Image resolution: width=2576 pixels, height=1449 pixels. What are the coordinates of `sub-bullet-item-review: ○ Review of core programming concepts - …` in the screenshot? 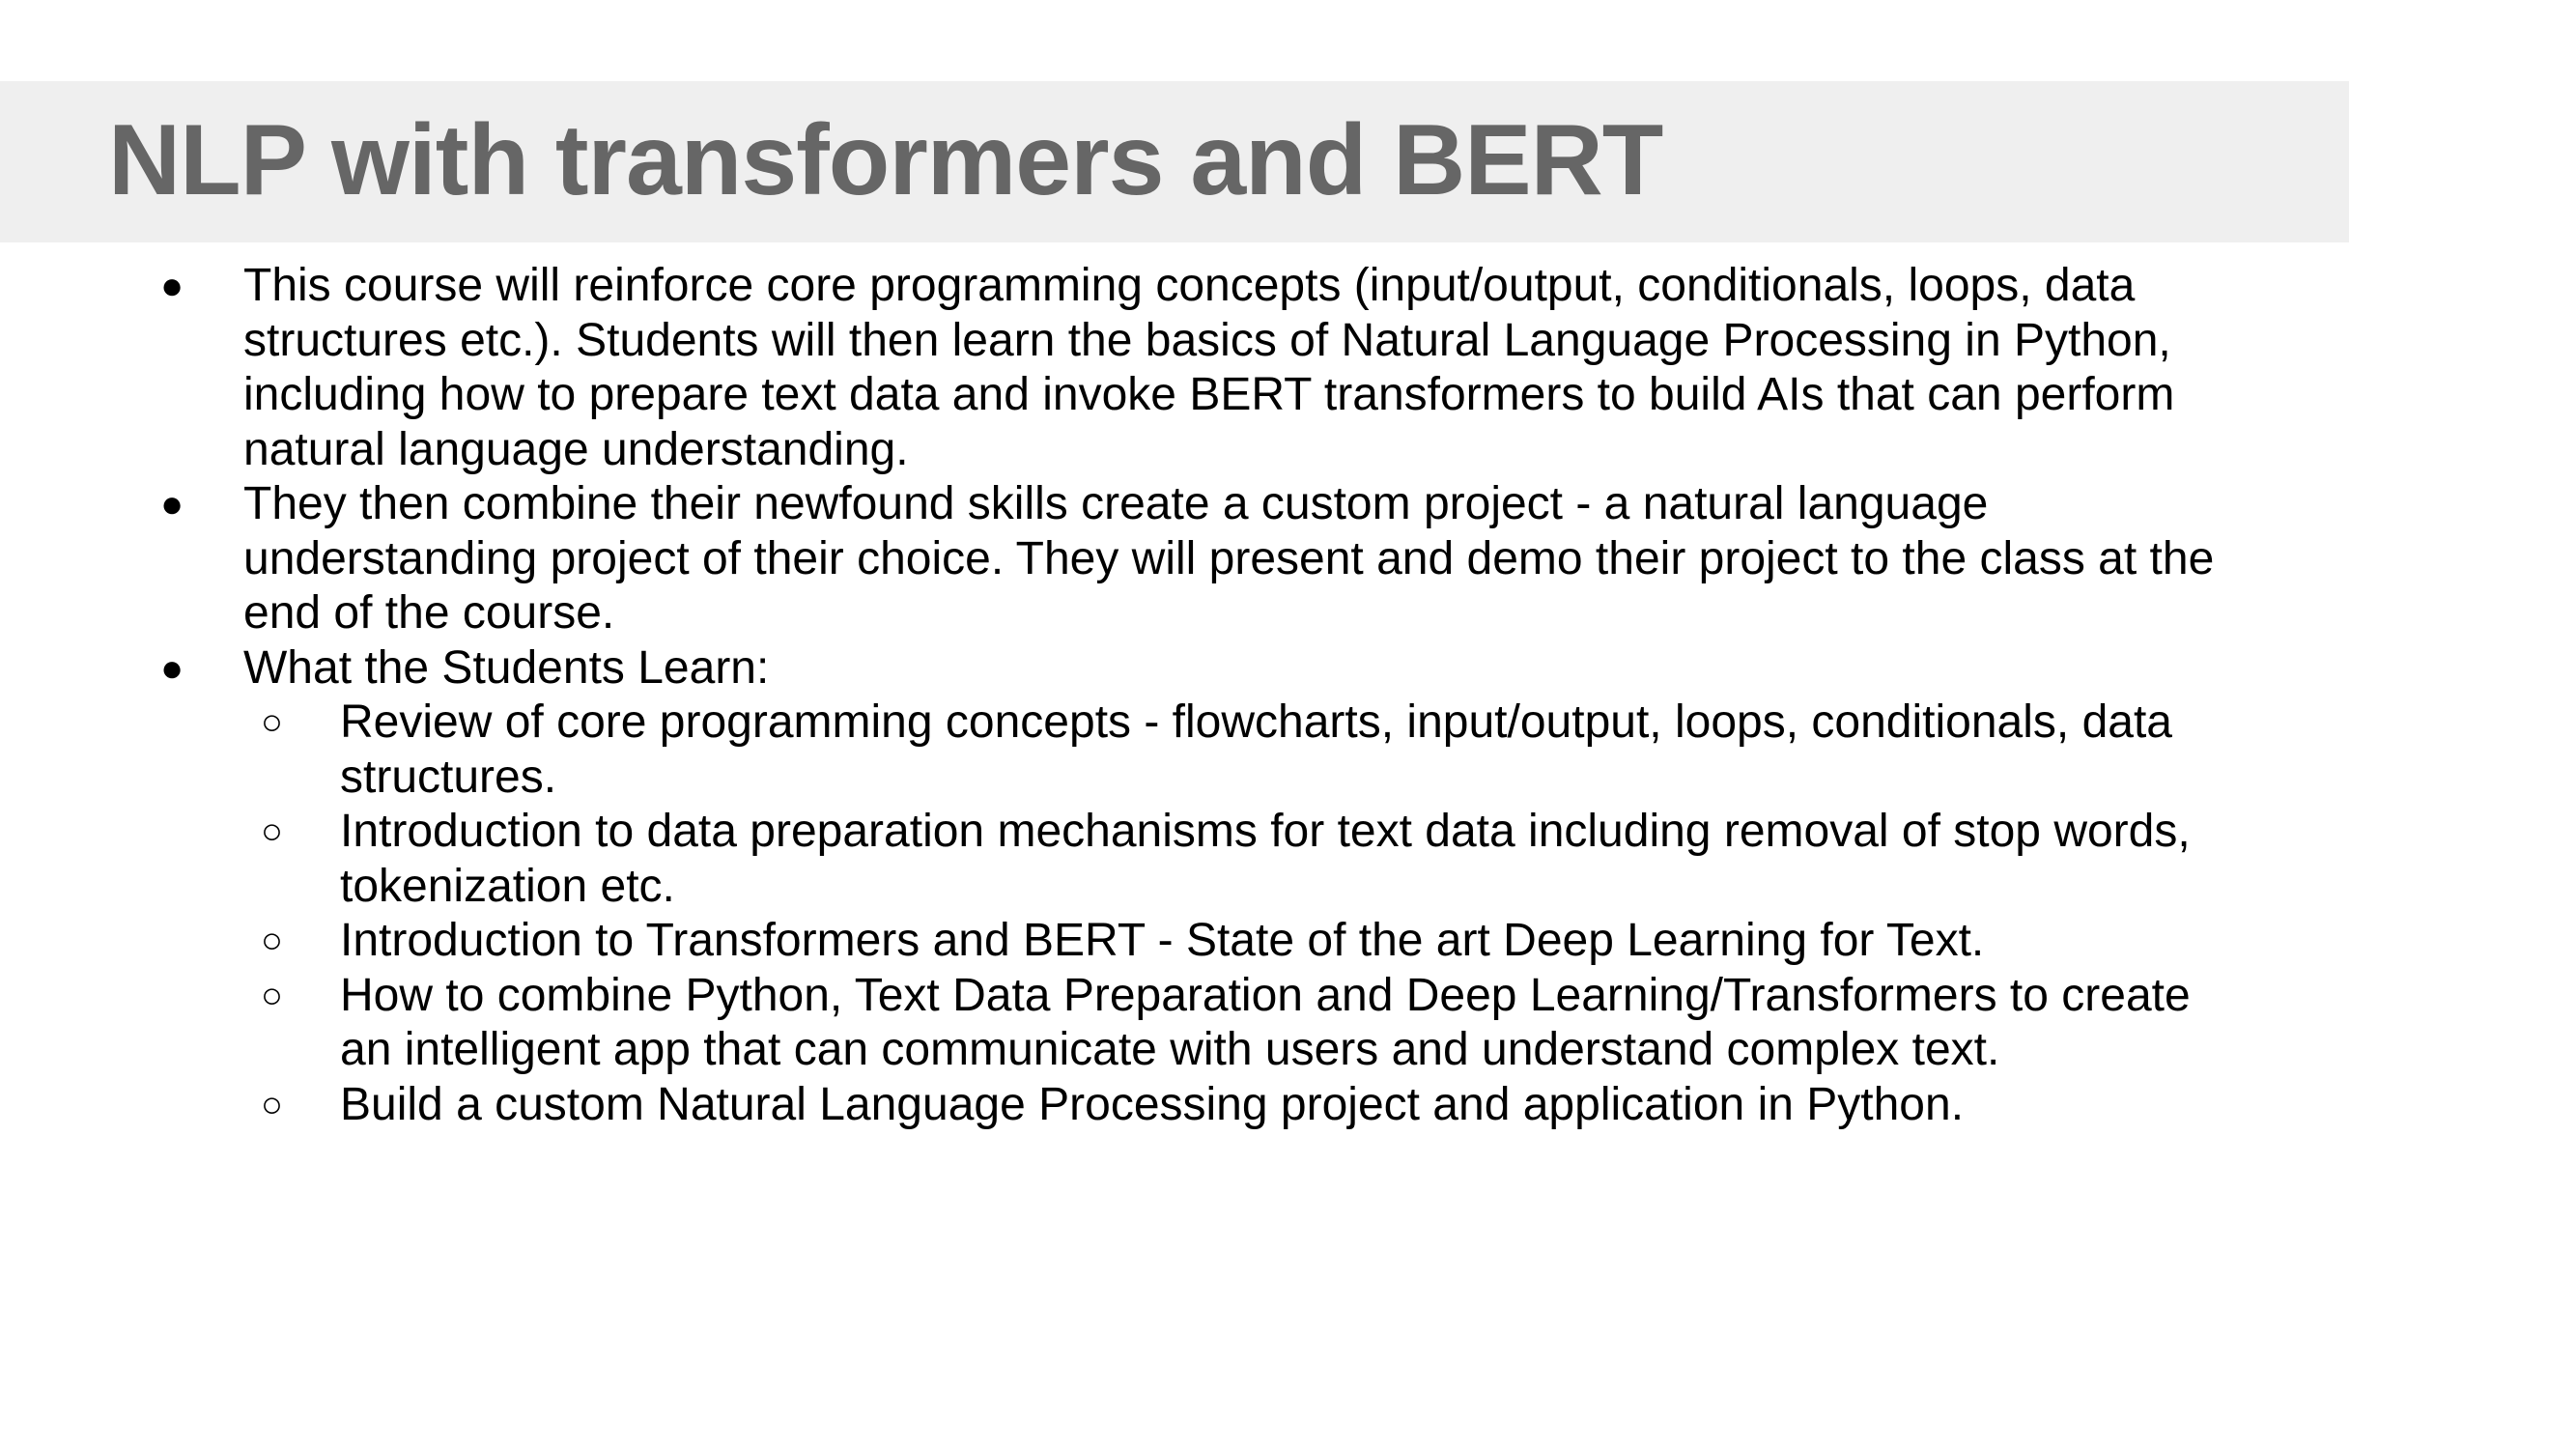 It's located at (1247, 750).